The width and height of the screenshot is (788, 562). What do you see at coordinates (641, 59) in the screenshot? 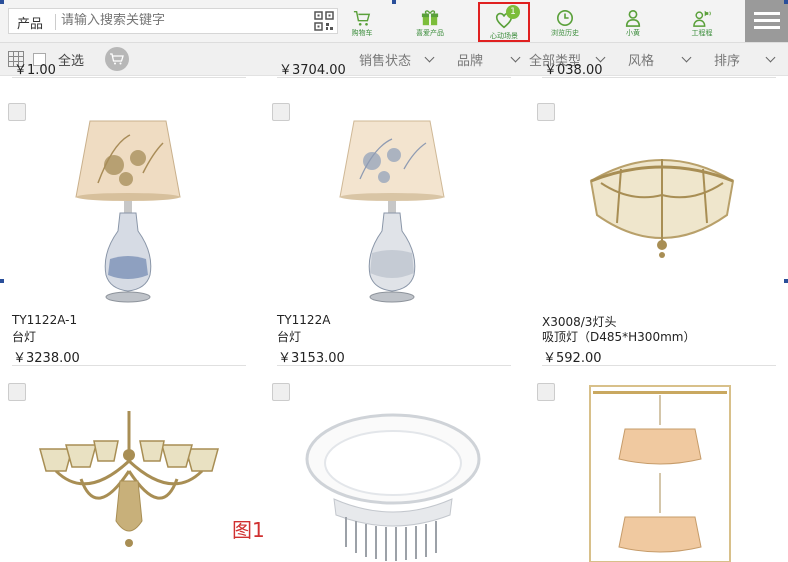
I see `filter-style: 风格` at bounding box center [641, 59].